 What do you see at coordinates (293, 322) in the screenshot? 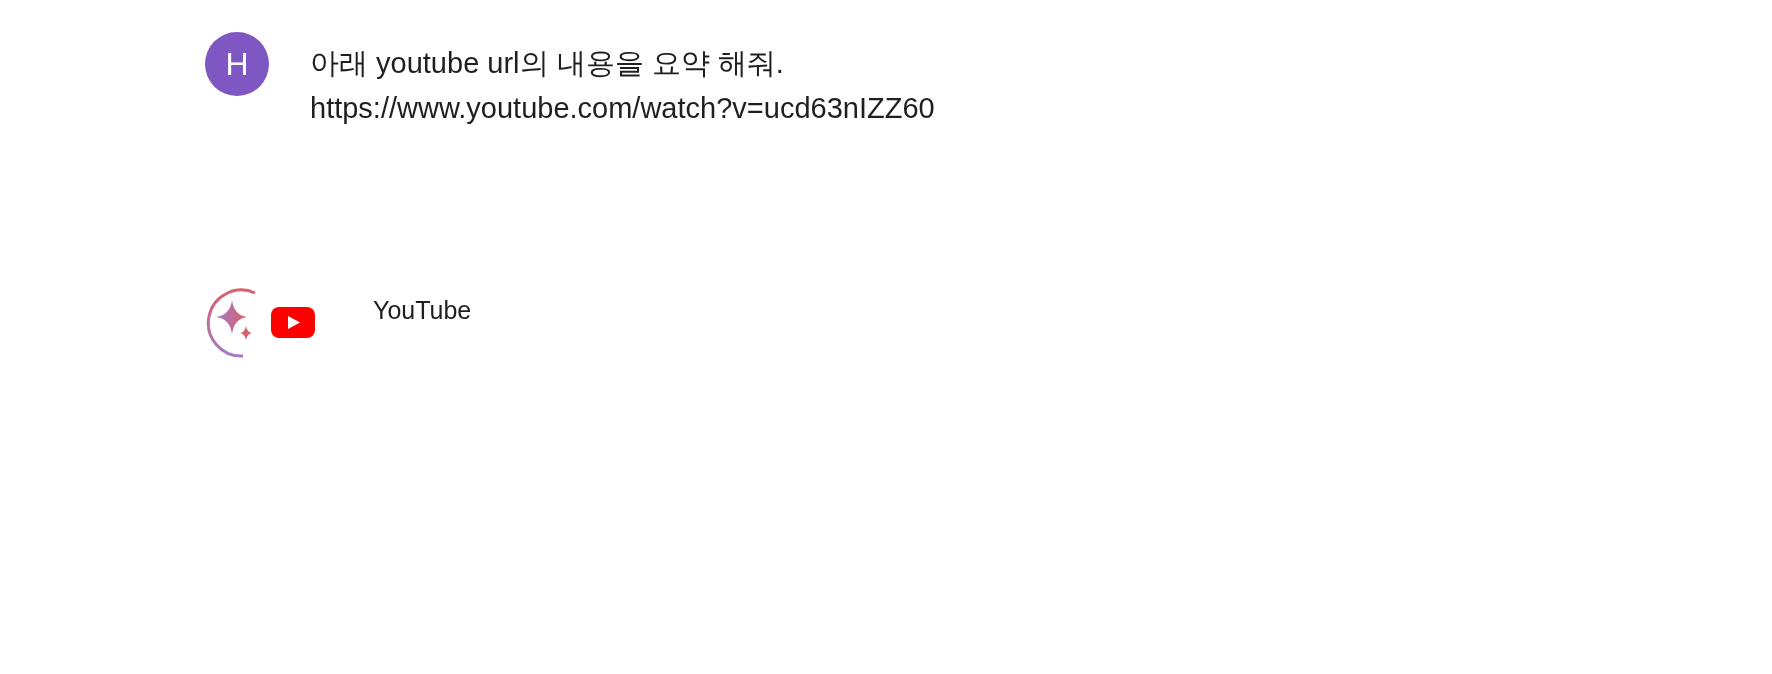
I see `play-icon` at bounding box center [293, 322].